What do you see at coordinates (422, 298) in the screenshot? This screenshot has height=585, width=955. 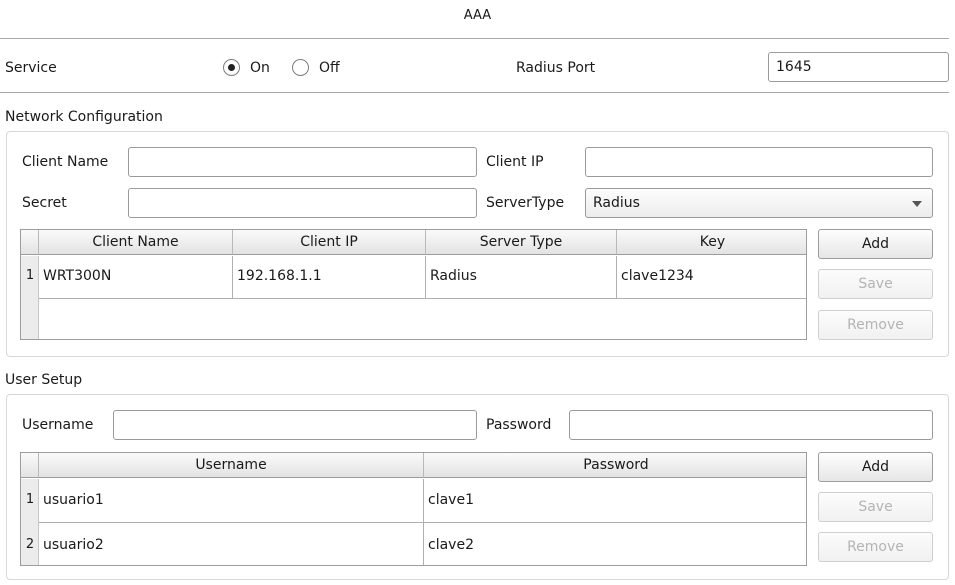 I see `row-divider` at bounding box center [422, 298].